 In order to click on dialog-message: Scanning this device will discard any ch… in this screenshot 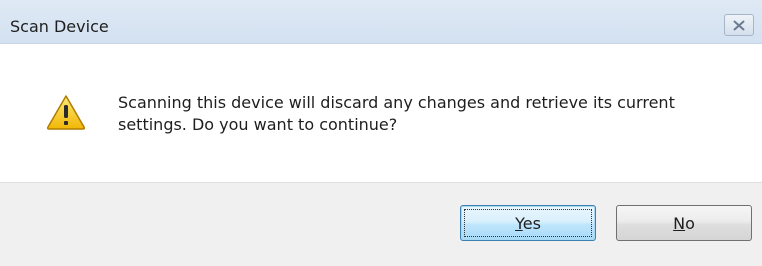, I will do `click(396, 113)`.